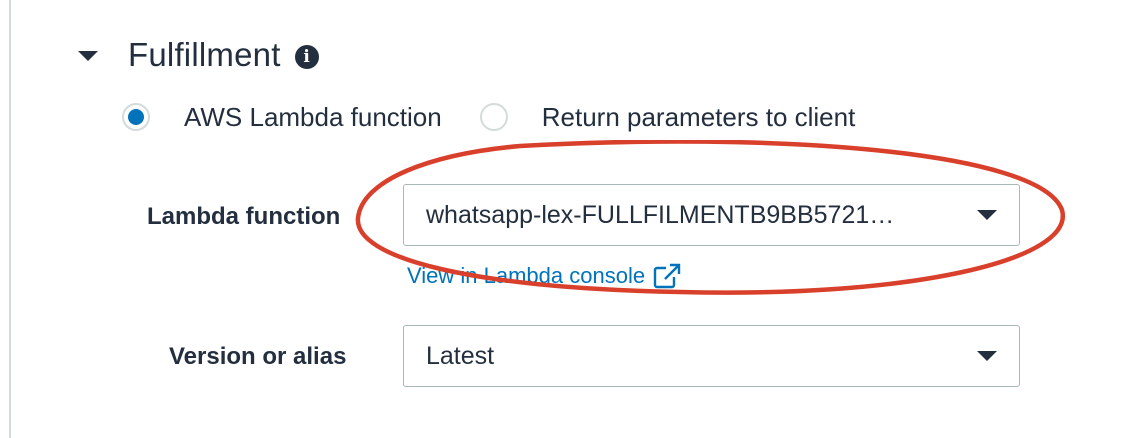 This screenshot has height=438, width=1142. What do you see at coordinates (526, 276) in the screenshot?
I see `console-link-label: View in Lambda console` at bounding box center [526, 276].